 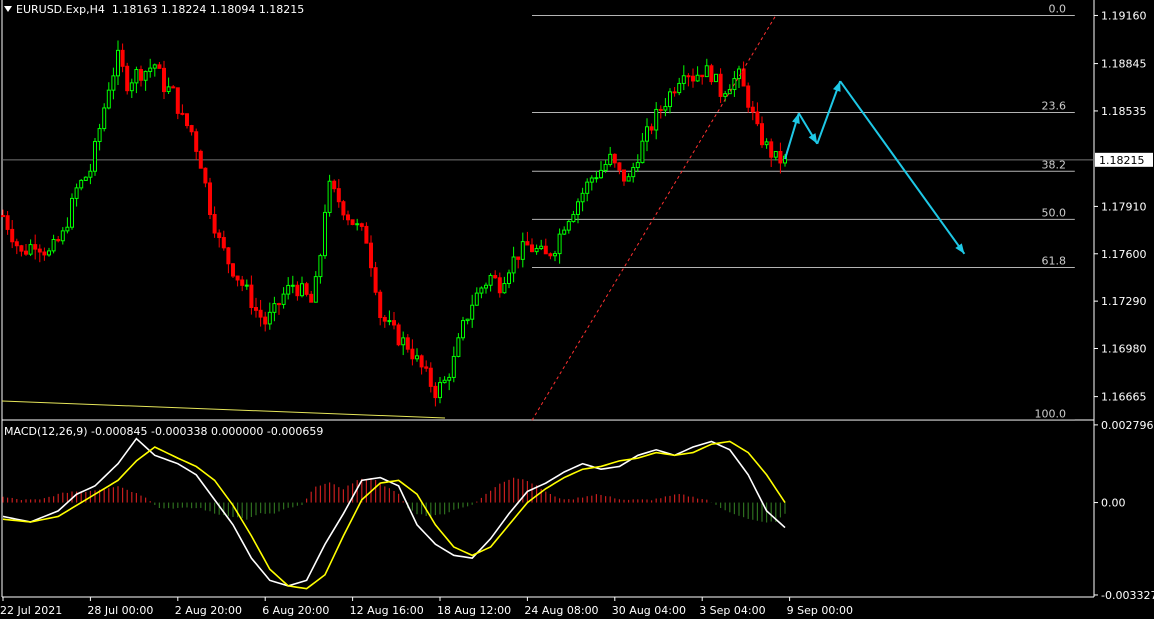 I want to click on price-tick-label: 1.16980, so click(x=1124, y=348).